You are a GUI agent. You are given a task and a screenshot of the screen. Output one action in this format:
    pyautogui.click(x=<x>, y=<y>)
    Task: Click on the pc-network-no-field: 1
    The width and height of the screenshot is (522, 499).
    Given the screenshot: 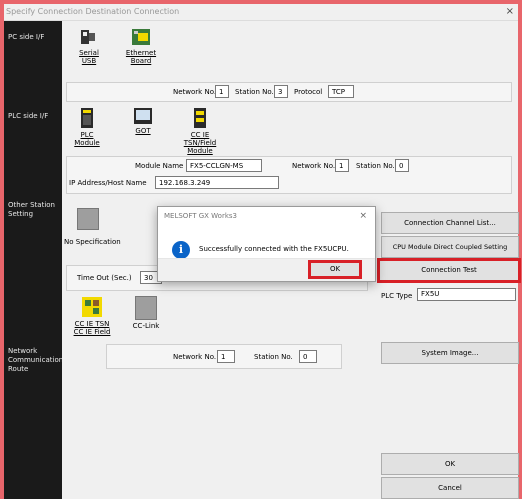 What is the action you would take?
    pyautogui.click(x=222, y=91)
    